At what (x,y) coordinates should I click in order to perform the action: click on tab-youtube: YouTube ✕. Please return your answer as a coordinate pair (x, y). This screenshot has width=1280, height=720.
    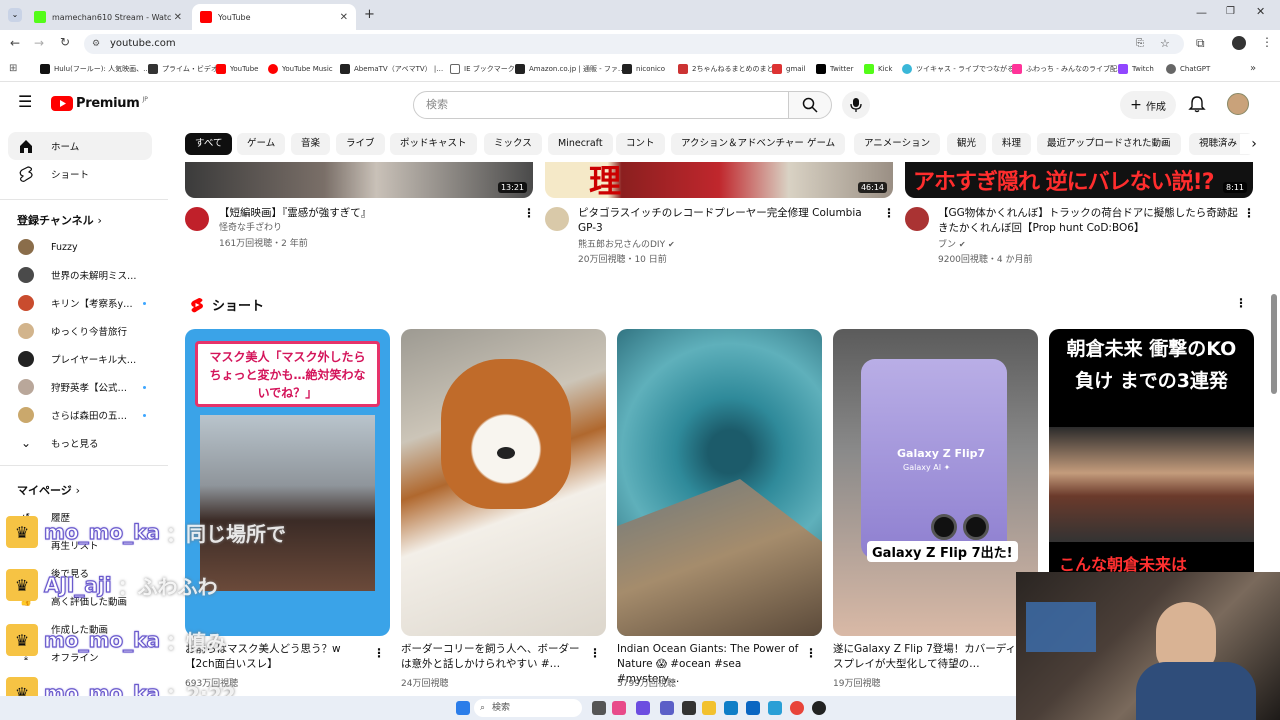
    Looking at the image, I should click on (274, 17).